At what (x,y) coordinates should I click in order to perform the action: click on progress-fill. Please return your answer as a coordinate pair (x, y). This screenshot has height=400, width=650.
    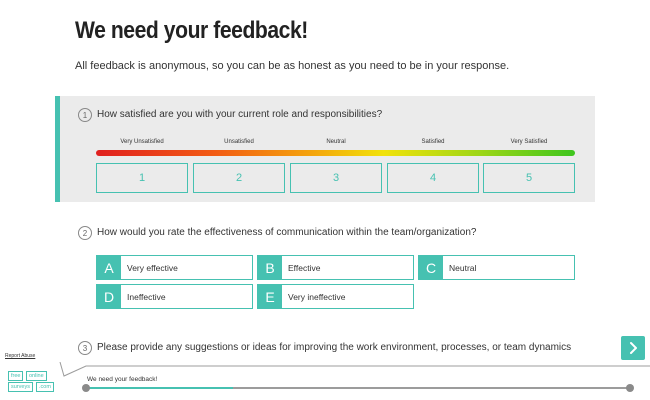
    Looking at the image, I should click on (159, 388).